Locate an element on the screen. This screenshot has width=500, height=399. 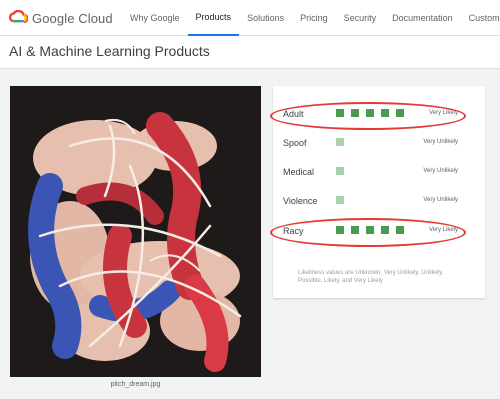
page-title: AI & Machine Learning Products is located at coordinates (109, 51).